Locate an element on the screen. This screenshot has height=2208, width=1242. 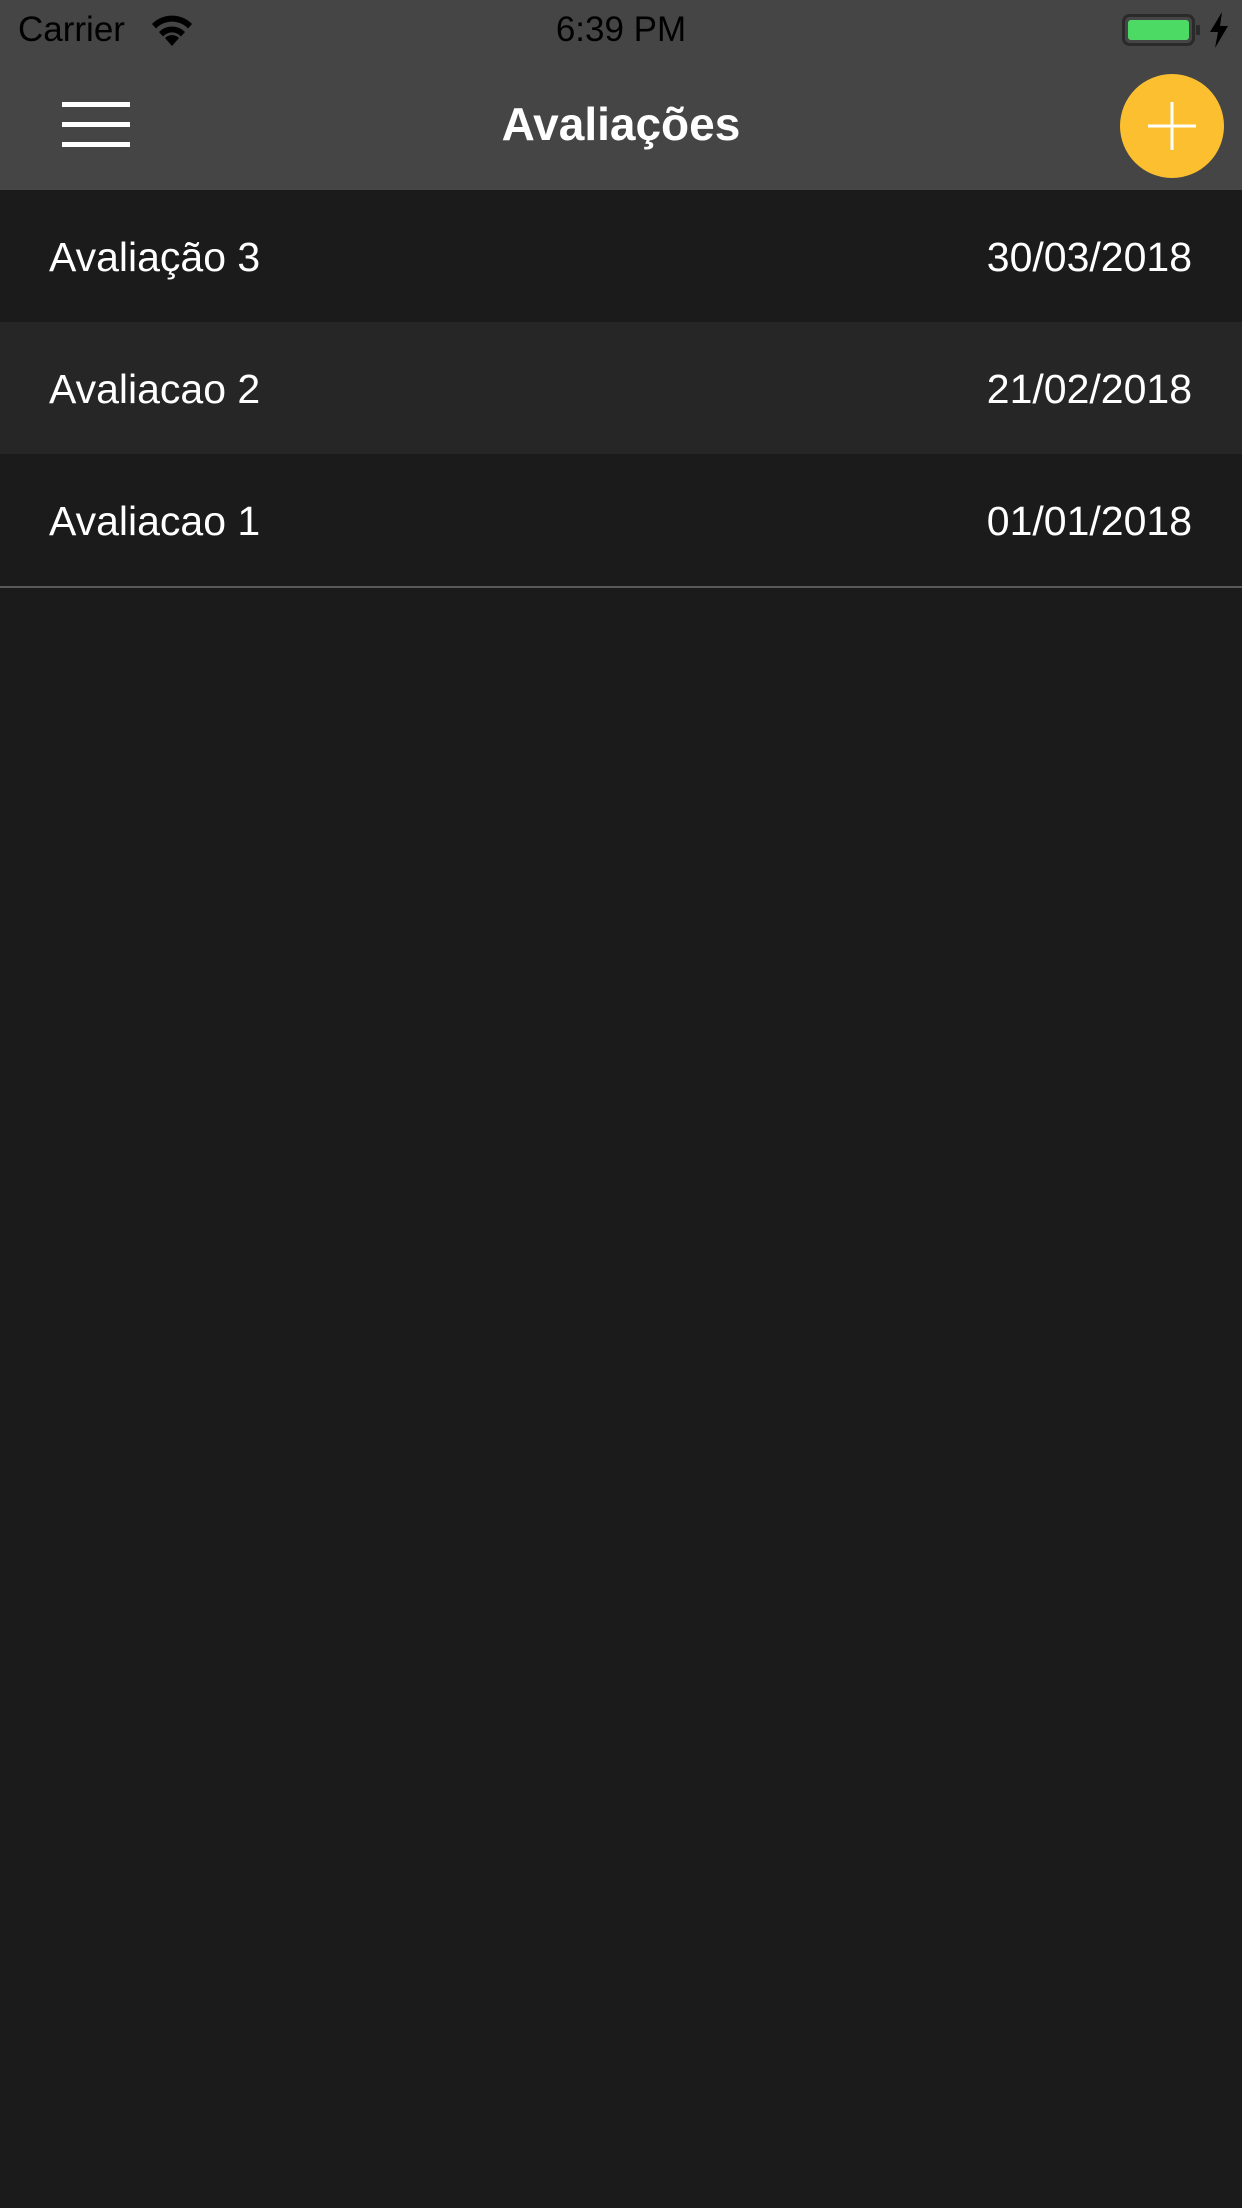
evaluation-date: 21/02/2018 is located at coordinates (1089, 389).